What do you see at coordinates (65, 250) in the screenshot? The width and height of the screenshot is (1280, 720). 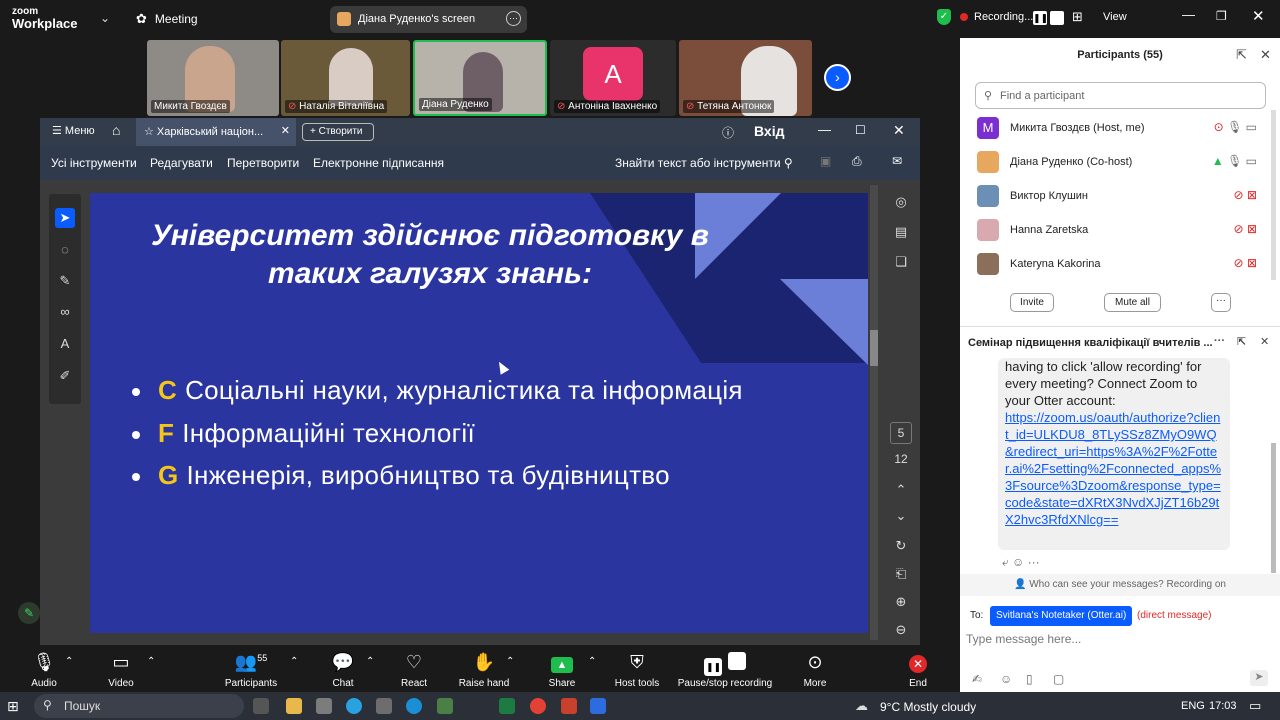 I see `comment-icon: ◌` at bounding box center [65, 250].